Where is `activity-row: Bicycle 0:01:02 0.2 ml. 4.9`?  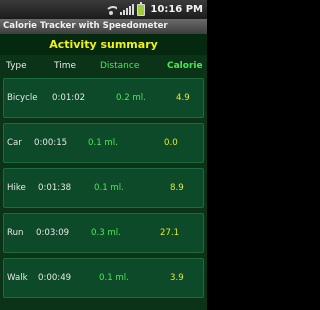
activity-row: Bicycle 0:01:02 0.2 ml. 4.9 is located at coordinates (103, 98).